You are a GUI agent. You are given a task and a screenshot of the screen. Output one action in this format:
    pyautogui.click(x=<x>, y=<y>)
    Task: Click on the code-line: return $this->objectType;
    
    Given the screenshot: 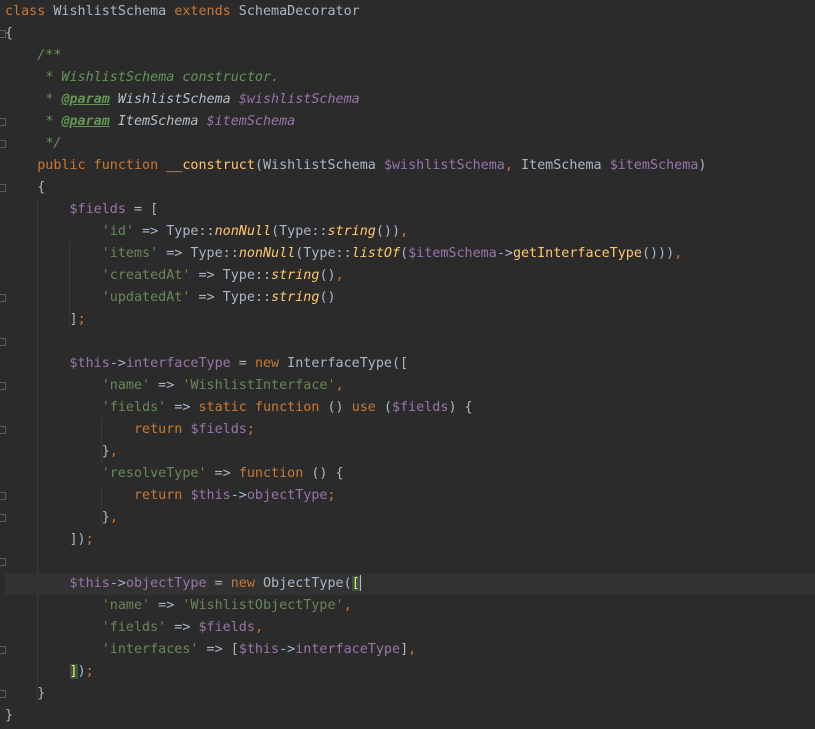 What is the action you would take?
    pyautogui.click(x=410, y=496)
    